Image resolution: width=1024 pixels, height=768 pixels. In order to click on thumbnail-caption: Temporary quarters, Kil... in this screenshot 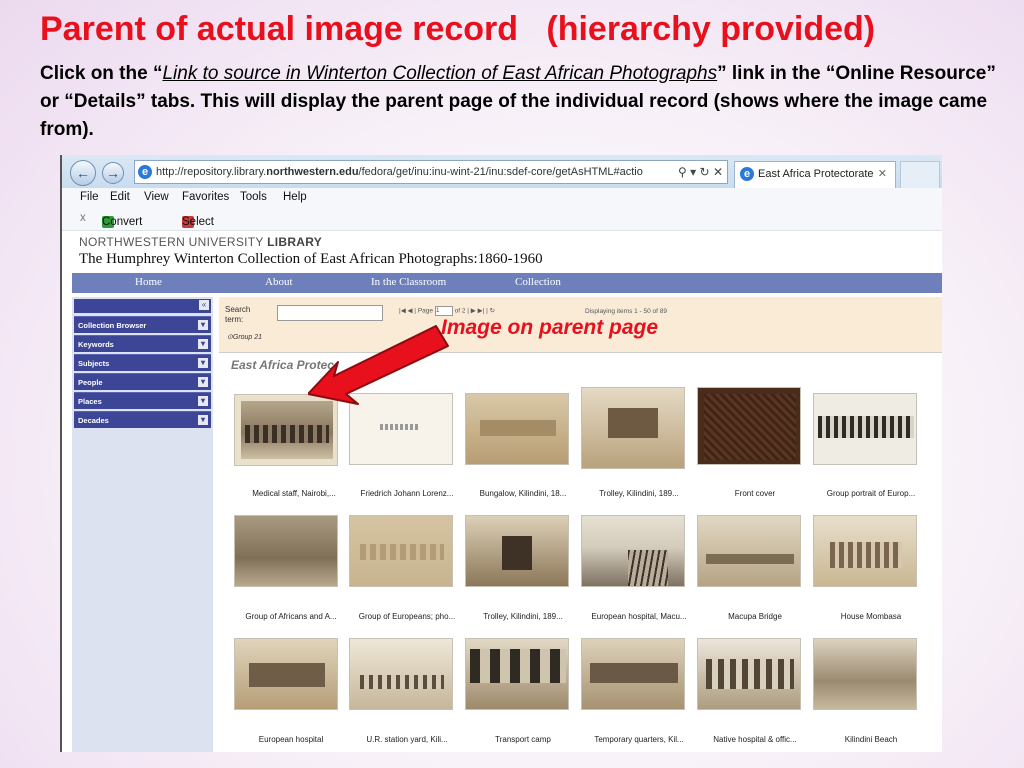, I will do `click(639, 739)`.